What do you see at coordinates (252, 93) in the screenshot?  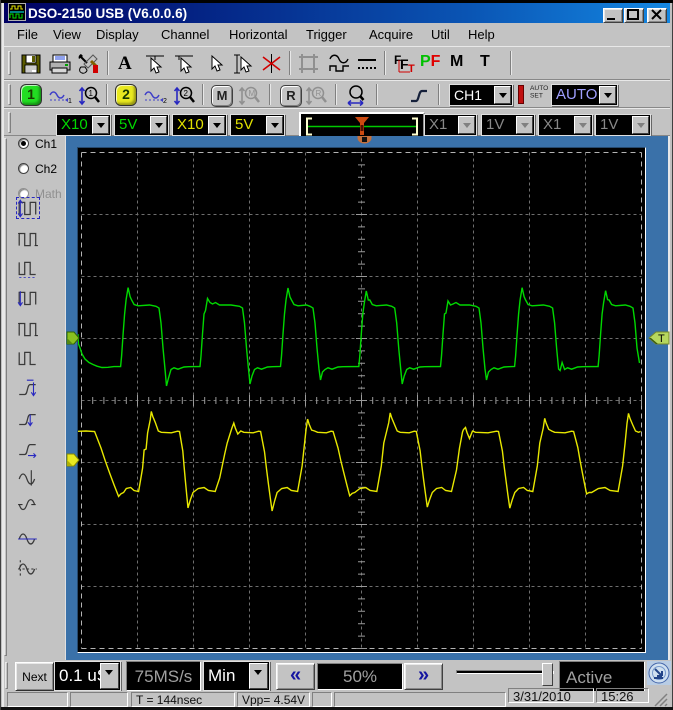 I see `svg-text: M` at bounding box center [252, 93].